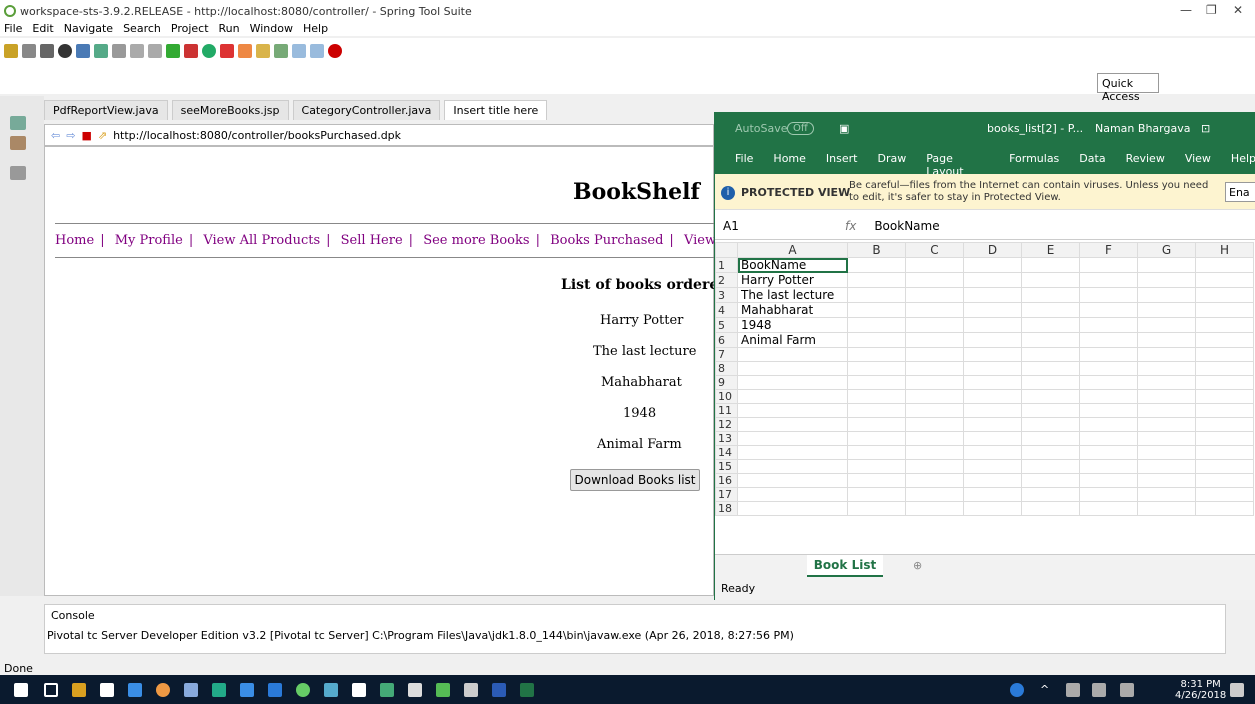  I want to click on package-explorer-icon, so click(18, 123).